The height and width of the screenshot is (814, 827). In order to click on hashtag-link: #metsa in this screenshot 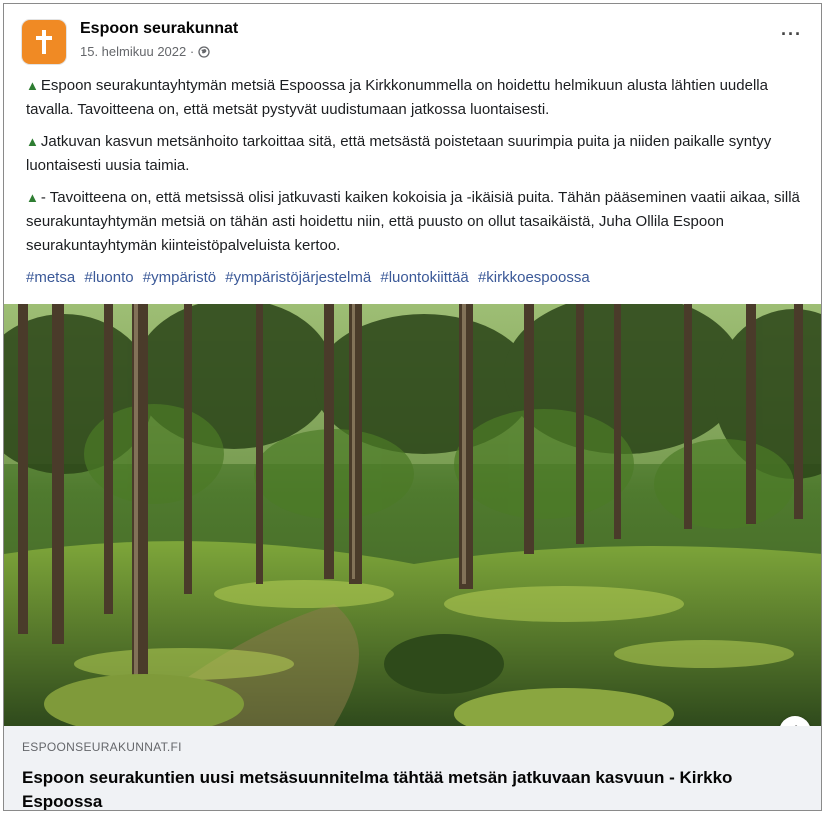, I will do `click(50, 277)`.